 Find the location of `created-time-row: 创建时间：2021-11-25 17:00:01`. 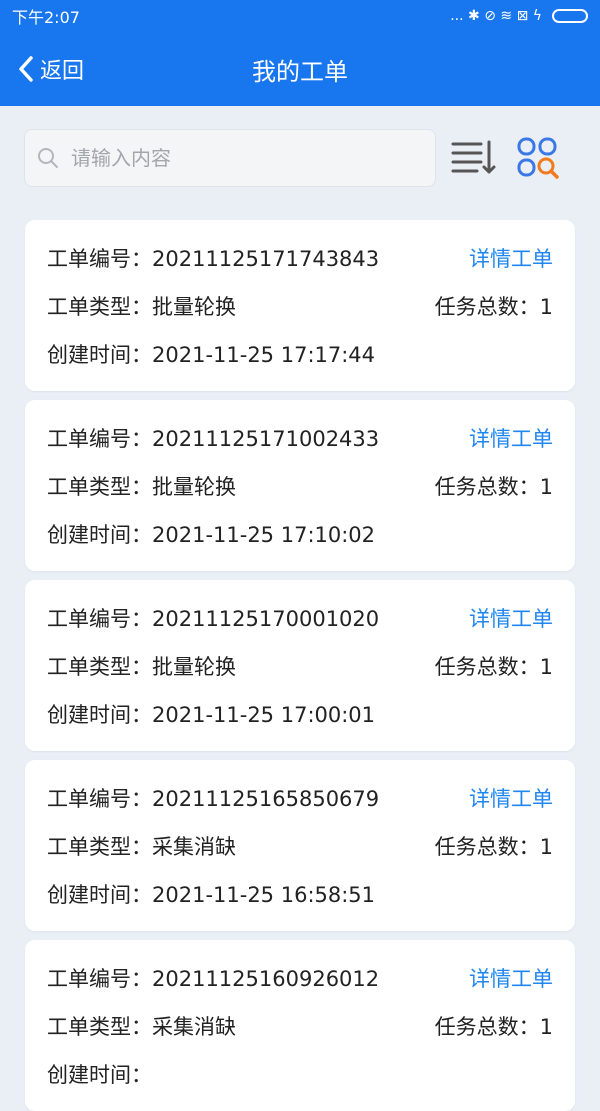

created-time-row: 创建时间：2021-11-25 17:00:01 is located at coordinates (300, 714).